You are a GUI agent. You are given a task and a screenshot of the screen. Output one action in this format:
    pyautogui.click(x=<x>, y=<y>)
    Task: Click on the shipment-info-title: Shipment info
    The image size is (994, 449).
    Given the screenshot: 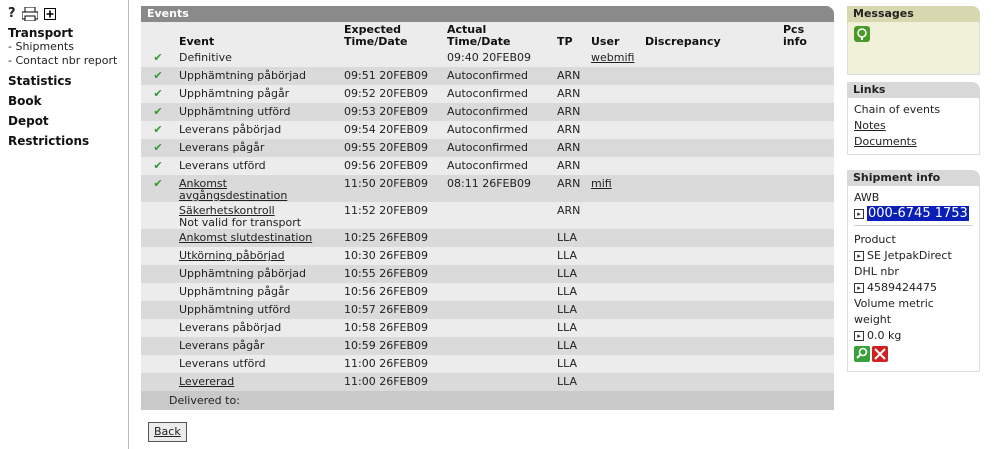 What is the action you would take?
    pyautogui.click(x=913, y=178)
    